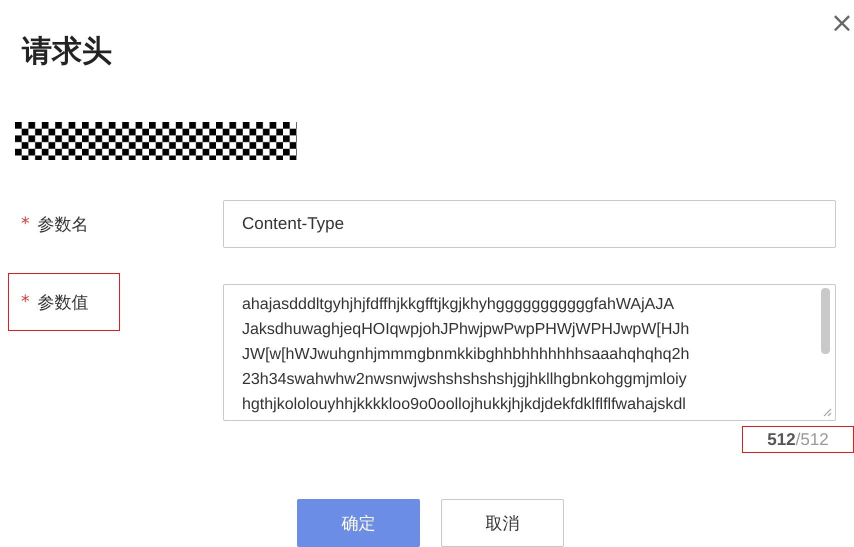 The height and width of the screenshot is (547, 854). Describe the element at coordinates (798, 439) in the screenshot. I see `character-counter: 512/512` at that location.